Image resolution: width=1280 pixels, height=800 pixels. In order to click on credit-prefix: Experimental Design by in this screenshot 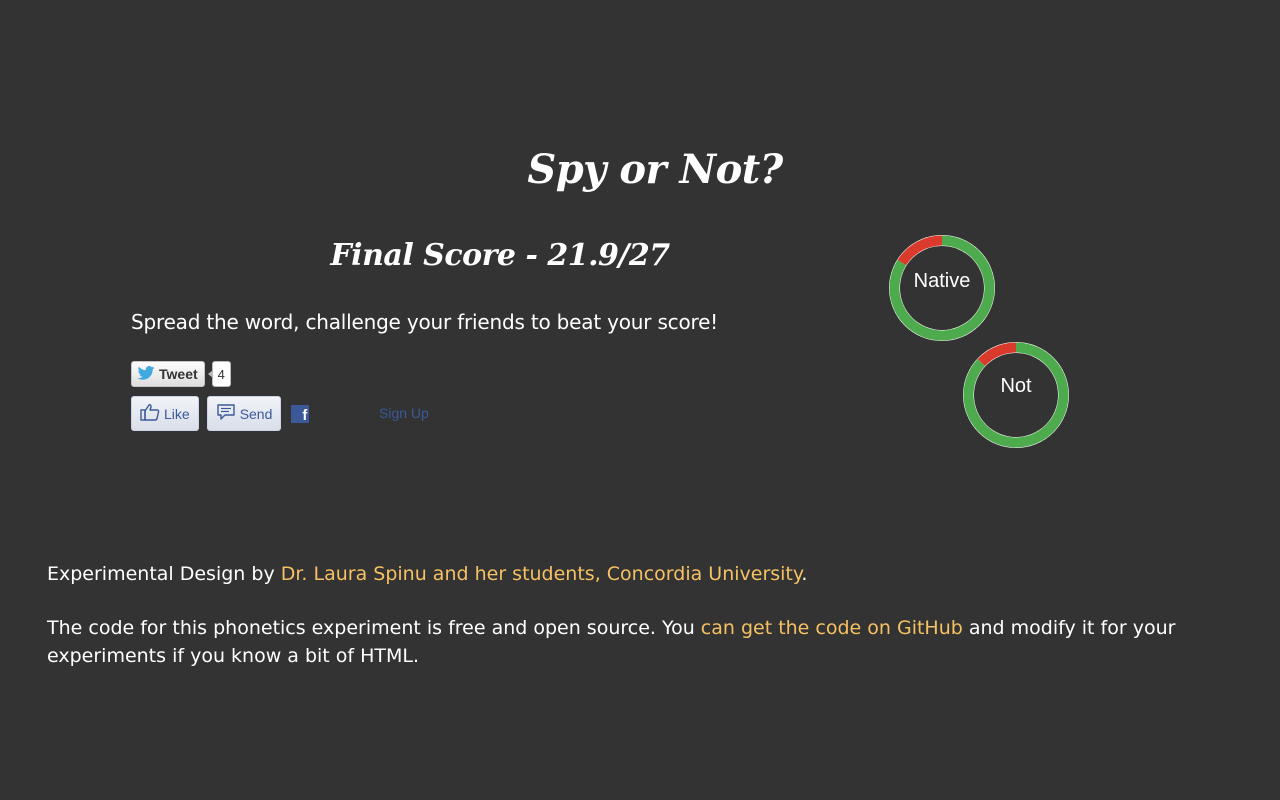, I will do `click(164, 574)`.